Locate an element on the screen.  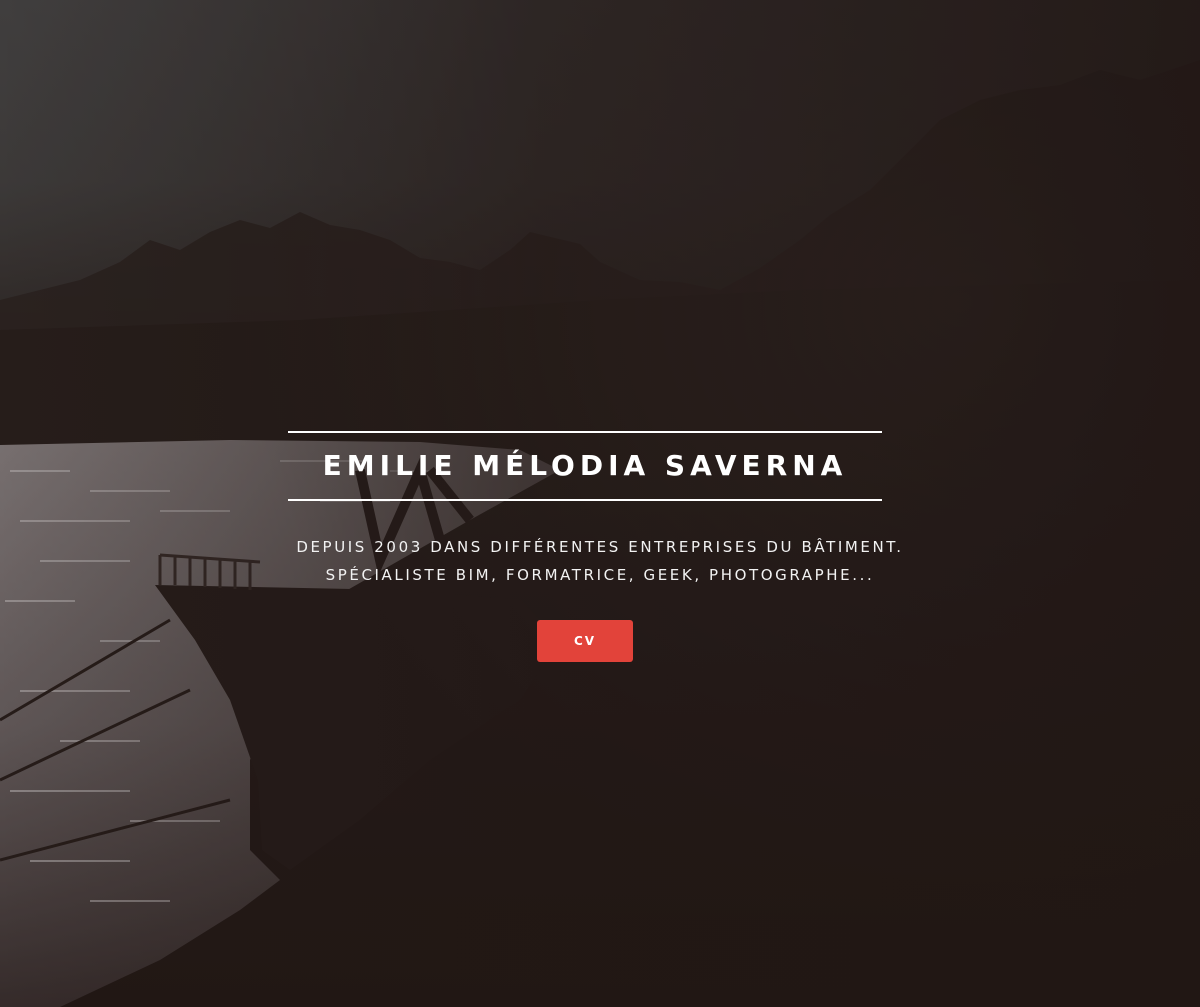
page-title: EMILIE MÉLODIA SAVERNA is located at coordinates (585, 465).